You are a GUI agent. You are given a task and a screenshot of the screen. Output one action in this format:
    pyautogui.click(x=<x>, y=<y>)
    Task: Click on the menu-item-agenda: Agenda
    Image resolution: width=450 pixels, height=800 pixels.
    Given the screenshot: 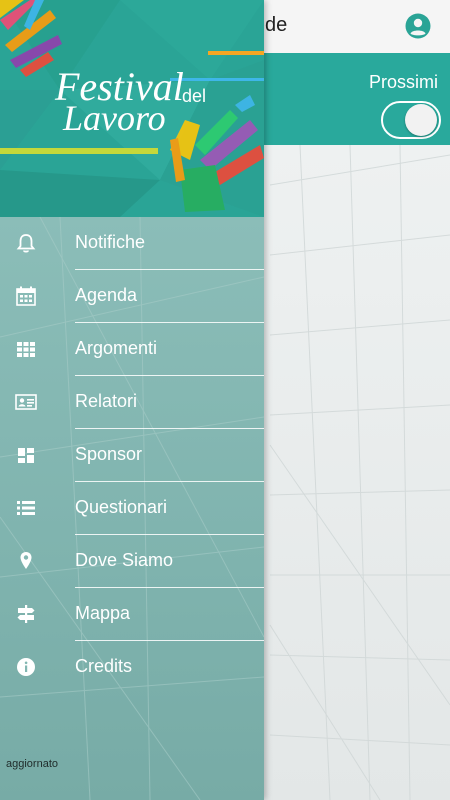 What is the action you would take?
    pyautogui.click(x=132, y=296)
    